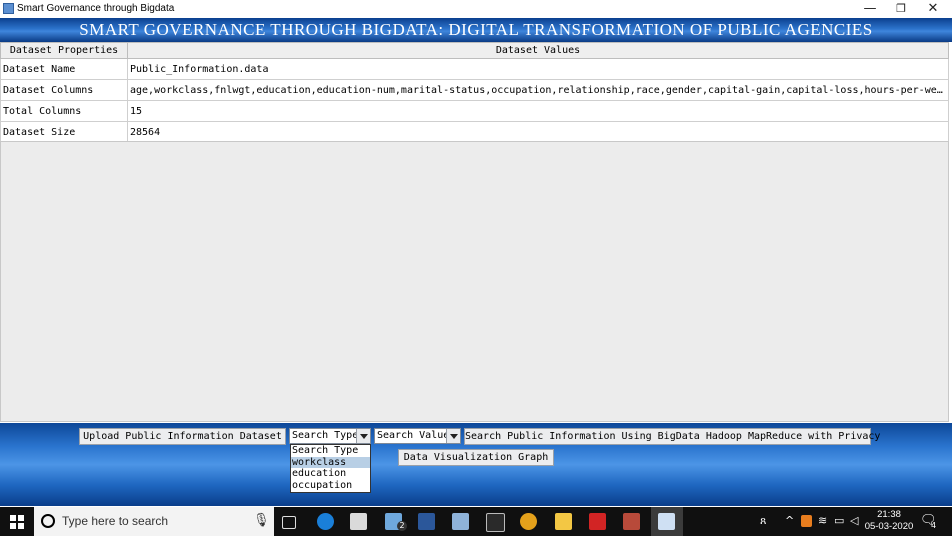  Describe the element at coordinates (631, 521) in the screenshot. I see `archive-tool-icon` at that location.